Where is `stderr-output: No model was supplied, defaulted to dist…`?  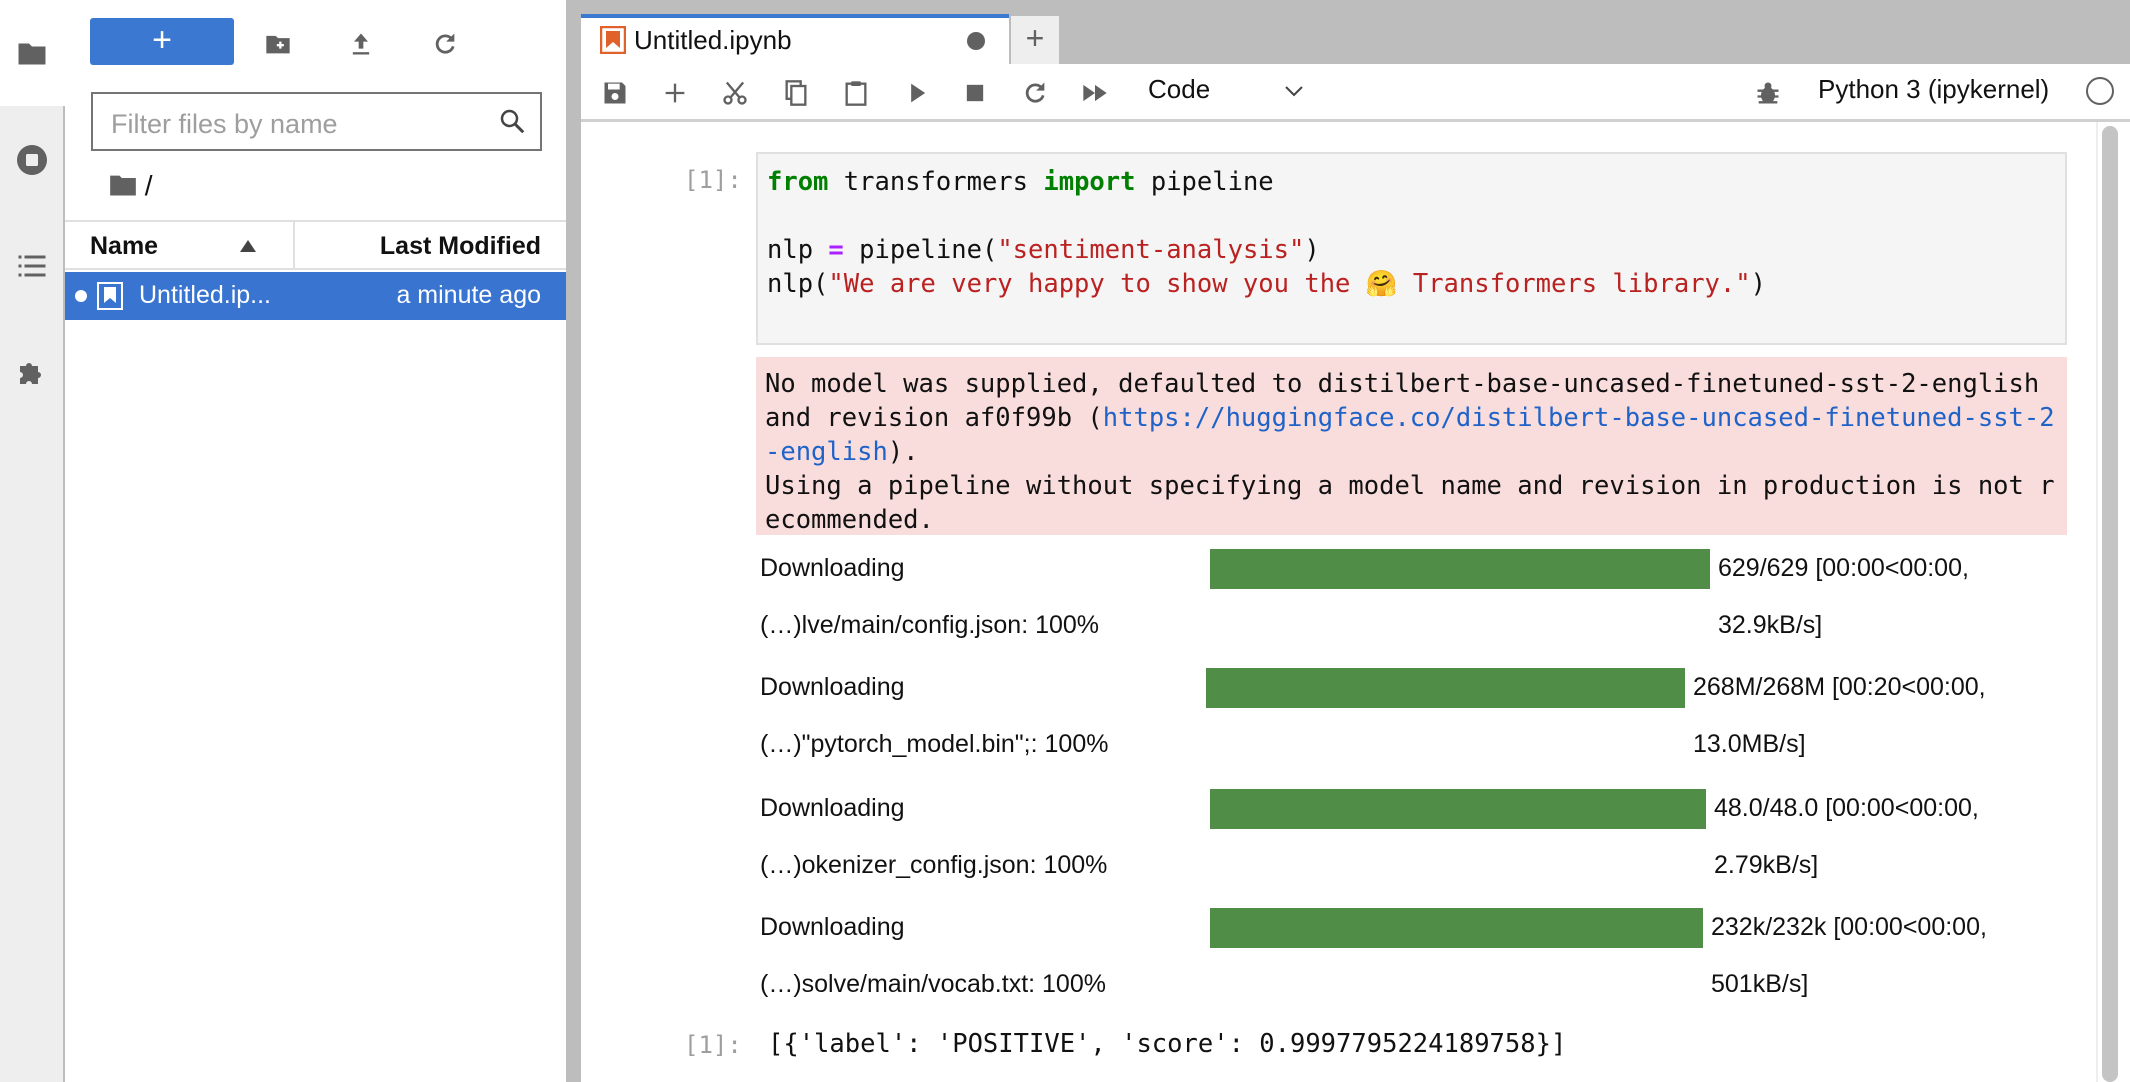
stderr-output: No model was supplied, defaulted to dist… is located at coordinates (1411, 446).